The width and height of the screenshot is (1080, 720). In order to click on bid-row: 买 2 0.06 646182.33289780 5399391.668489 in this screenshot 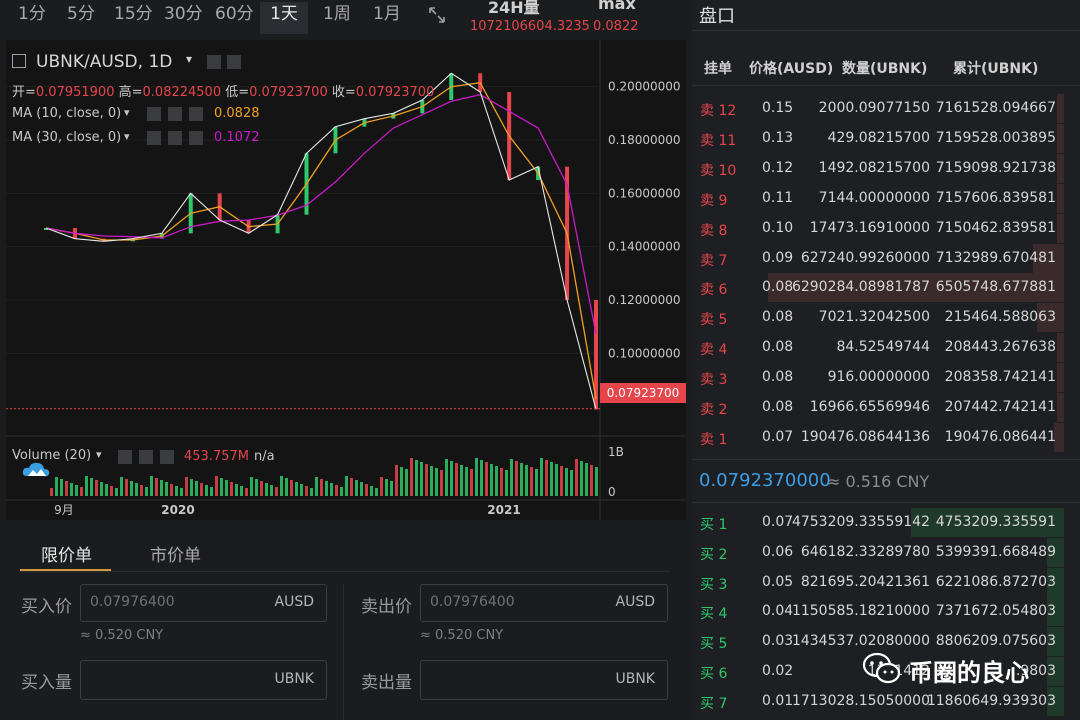, I will do `click(882, 552)`.